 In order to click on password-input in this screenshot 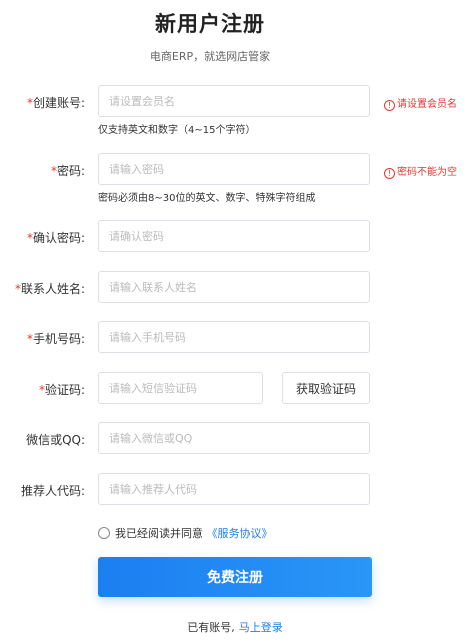, I will do `click(234, 169)`.